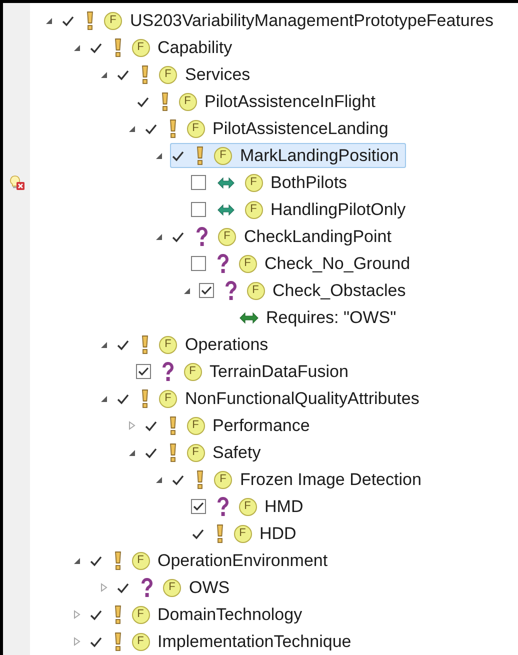  Describe the element at coordinates (337, 263) in the screenshot. I see `tree-item-label: Check_No_Ground` at that location.